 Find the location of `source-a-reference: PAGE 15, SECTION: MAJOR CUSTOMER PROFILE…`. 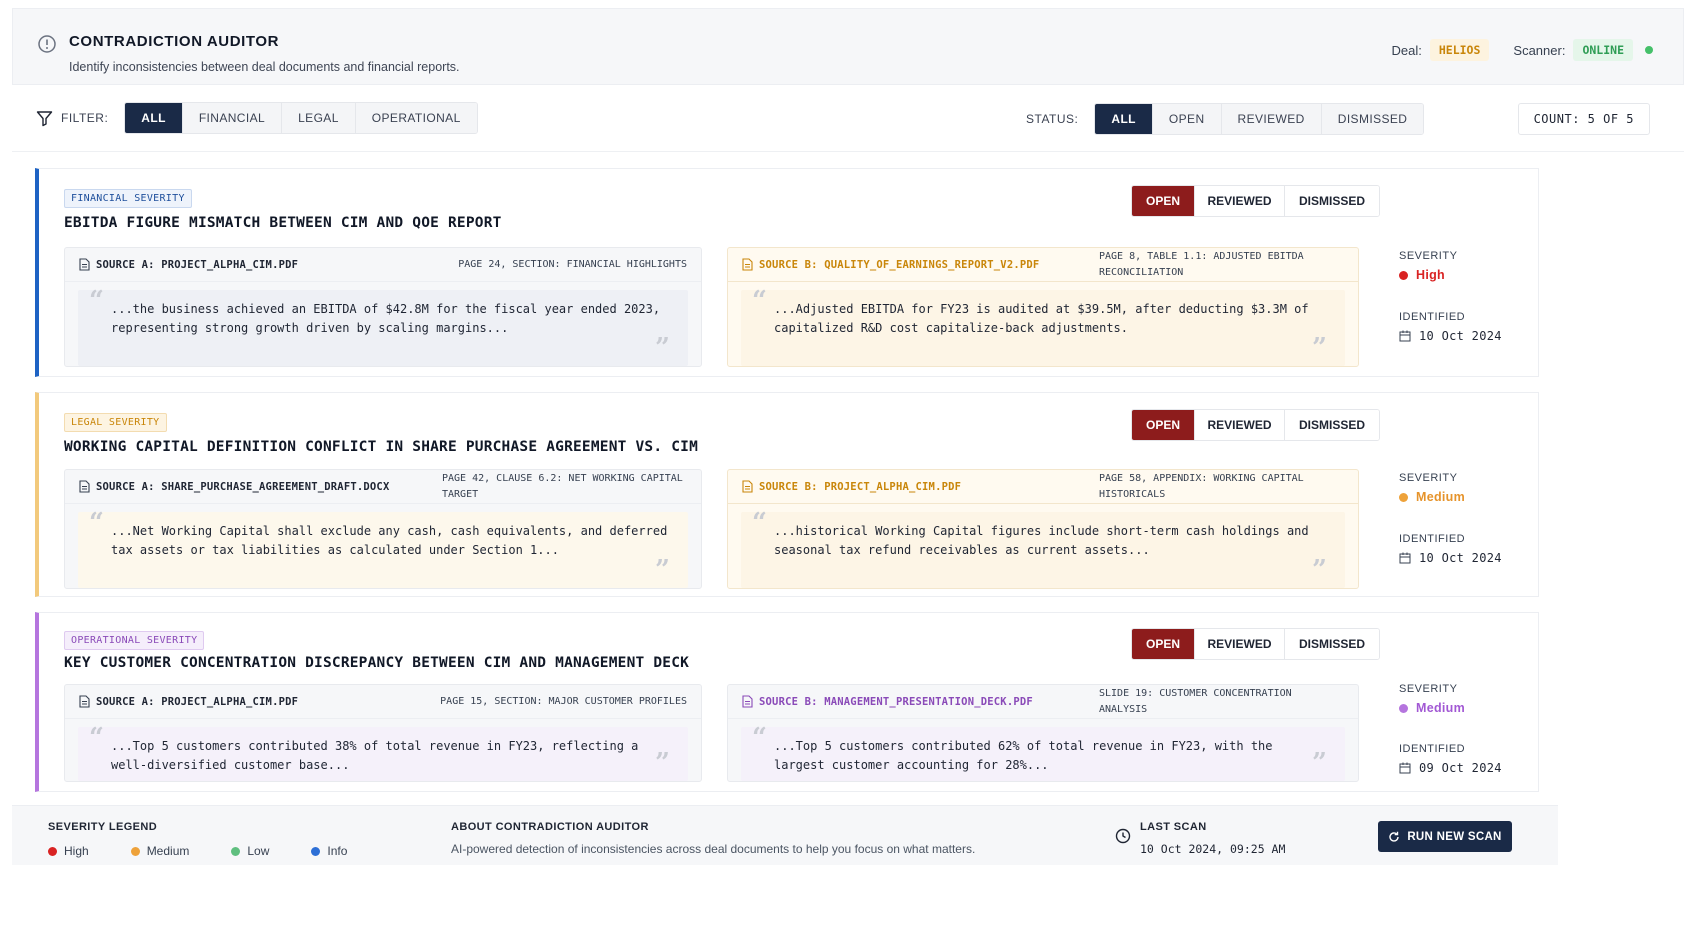

source-a-reference: PAGE 15, SECTION: MAJOR CUSTOMER PROFILE… is located at coordinates (563, 701).